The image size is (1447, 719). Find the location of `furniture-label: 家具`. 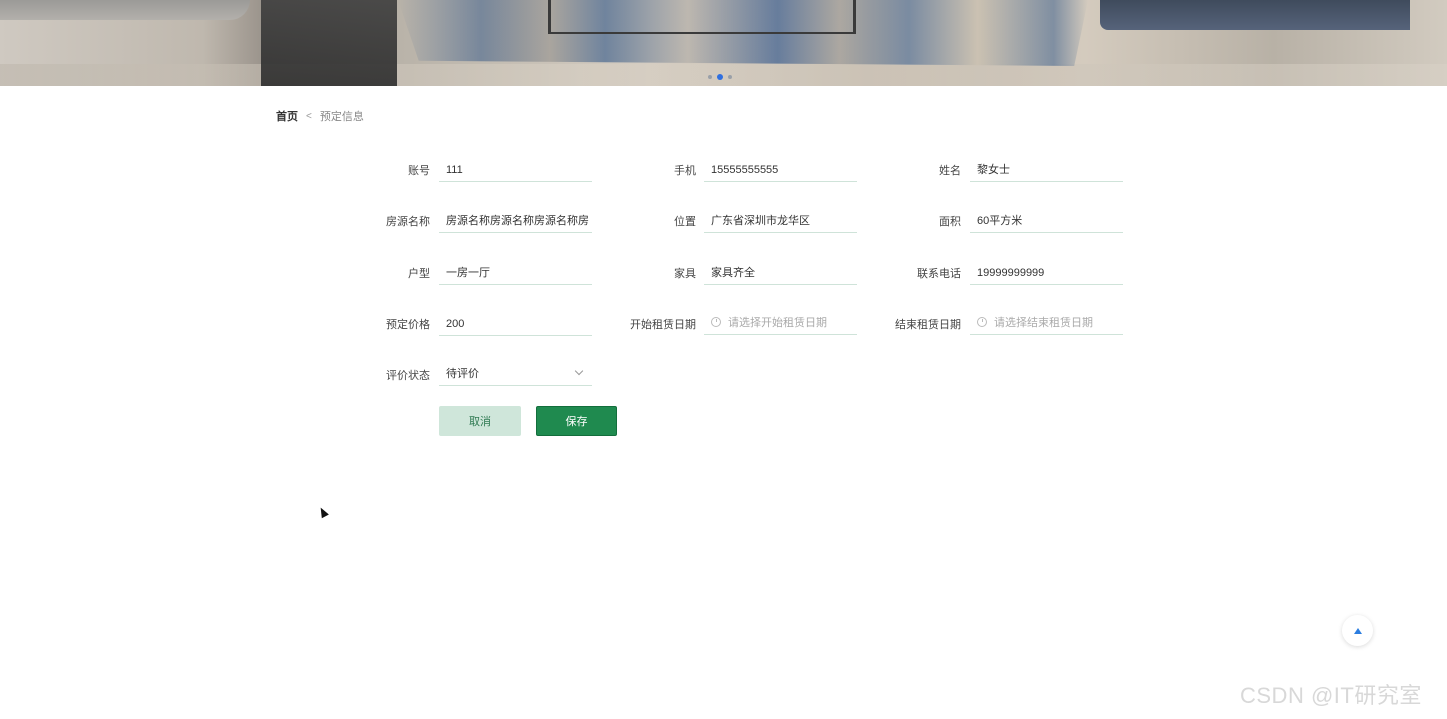

furniture-label: 家具 is located at coordinates (685, 274).